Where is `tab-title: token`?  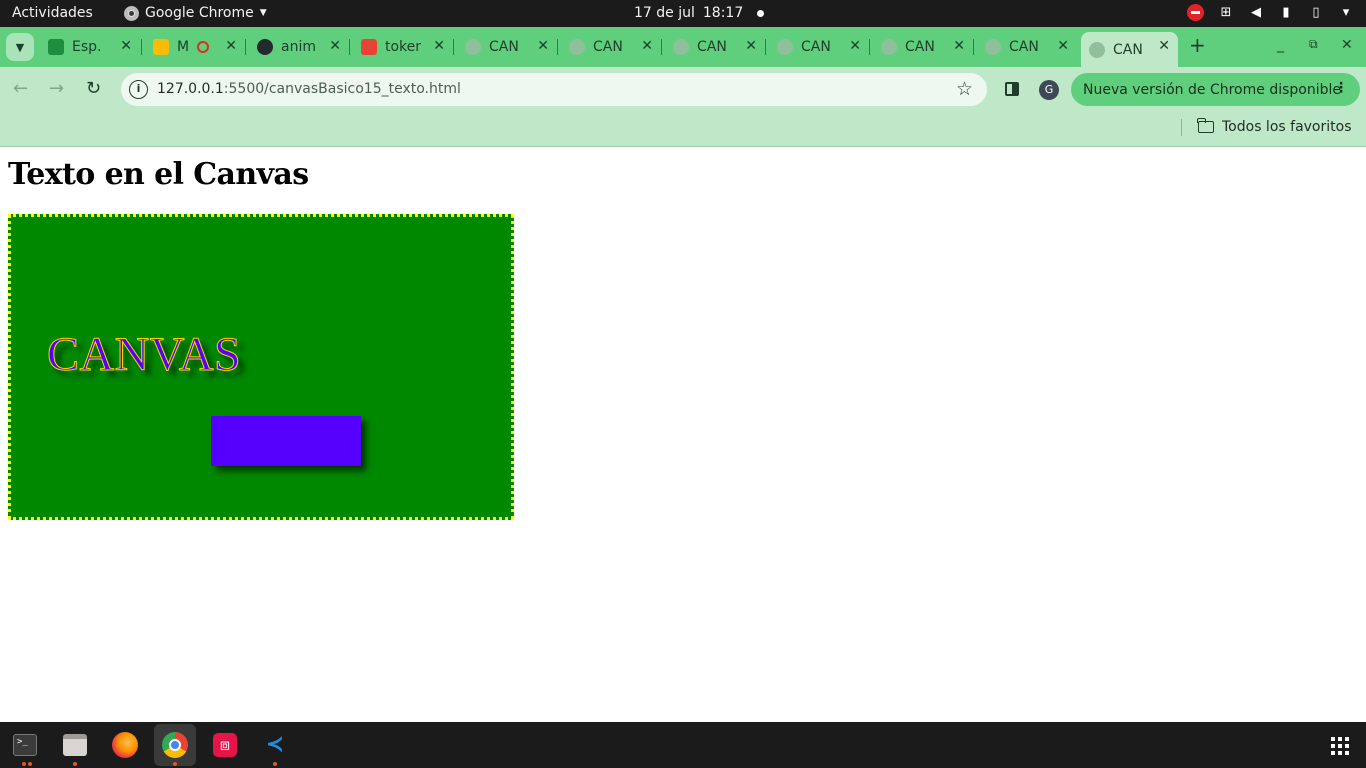
tab-title: token is located at coordinates (403, 47).